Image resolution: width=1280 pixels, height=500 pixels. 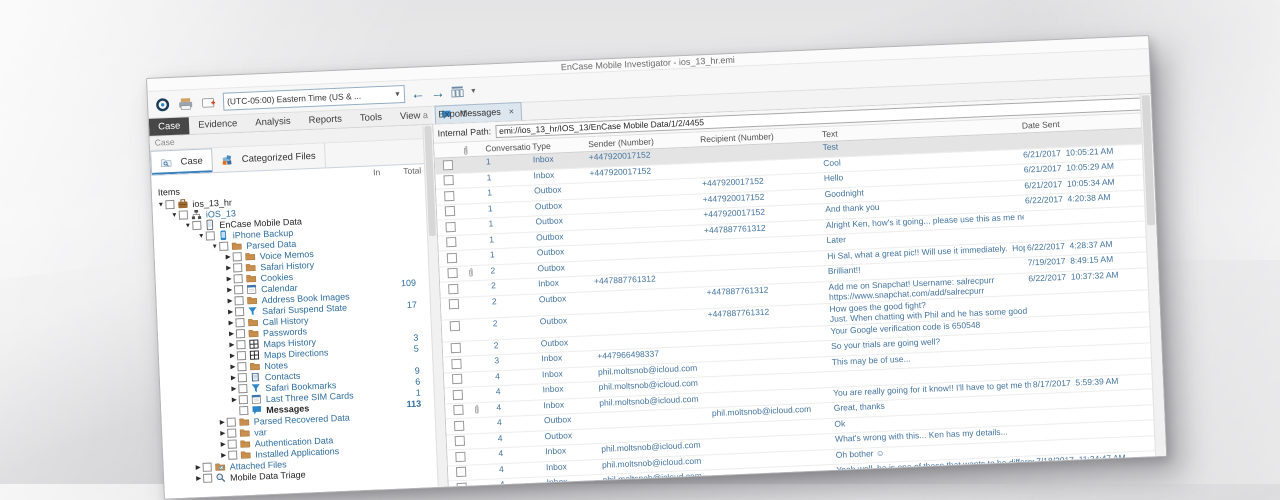 I want to click on menu-tab-case: Case, so click(x=169, y=126).